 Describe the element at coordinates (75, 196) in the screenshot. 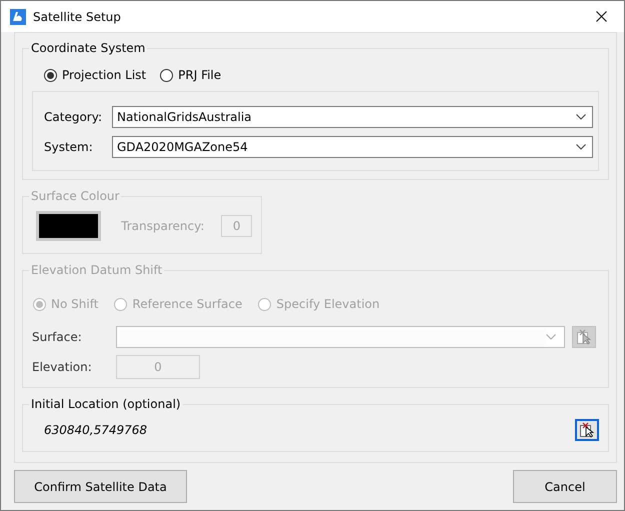

I see `group-title: Surface Colour` at that location.